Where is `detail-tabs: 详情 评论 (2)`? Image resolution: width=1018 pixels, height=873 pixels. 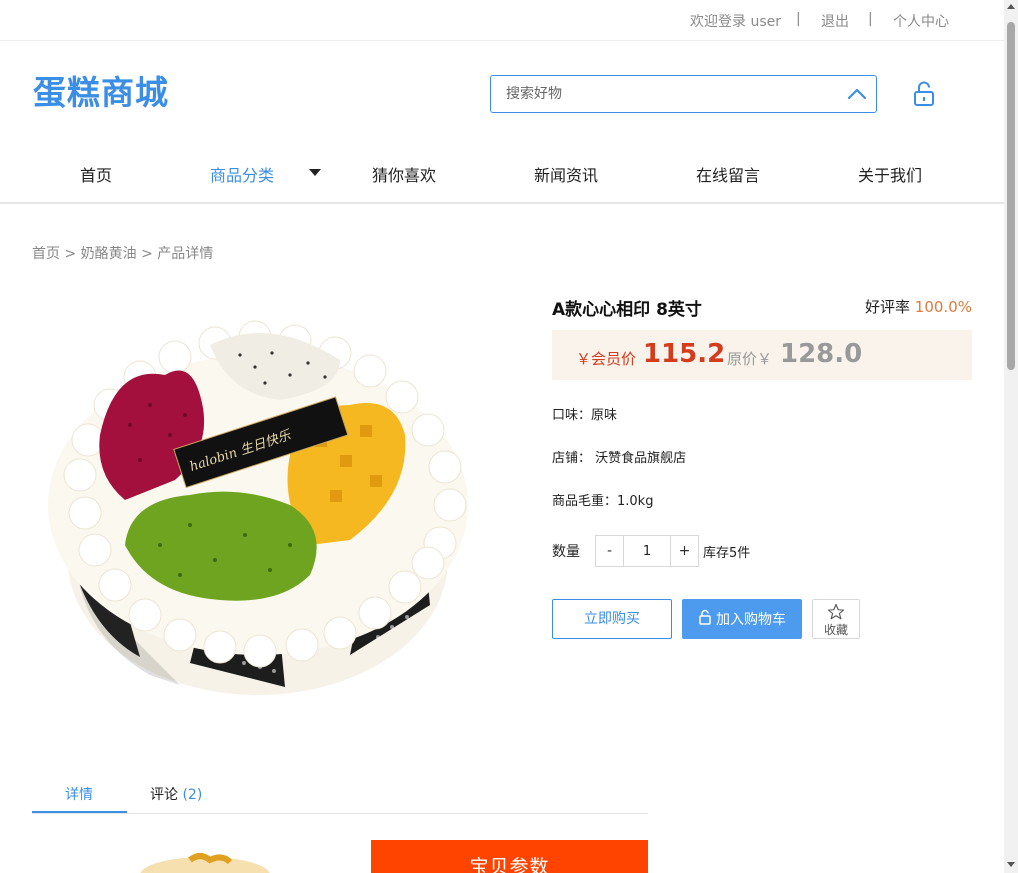
detail-tabs: 详情 评论 (2) is located at coordinates (340, 793).